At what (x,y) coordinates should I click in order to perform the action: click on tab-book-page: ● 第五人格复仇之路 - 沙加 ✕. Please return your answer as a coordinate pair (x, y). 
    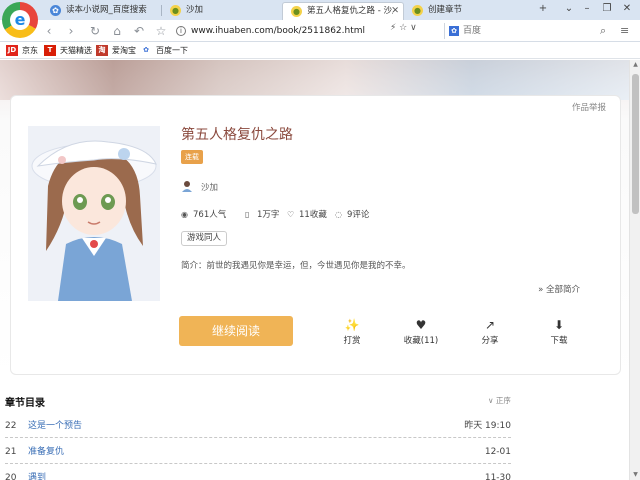
    Looking at the image, I should click on (343, 11).